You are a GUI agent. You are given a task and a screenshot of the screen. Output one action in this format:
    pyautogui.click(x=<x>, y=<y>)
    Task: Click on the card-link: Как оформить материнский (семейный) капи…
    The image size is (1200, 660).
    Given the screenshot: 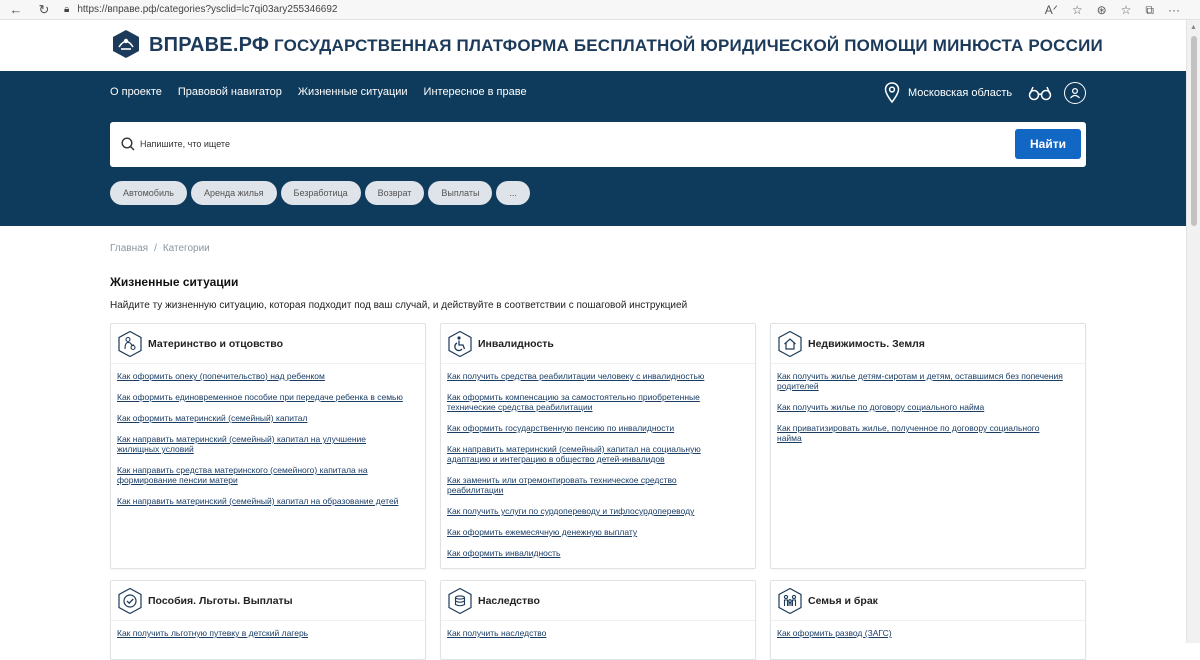 What is the action you would take?
    pyautogui.click(x=261, y=418)
    